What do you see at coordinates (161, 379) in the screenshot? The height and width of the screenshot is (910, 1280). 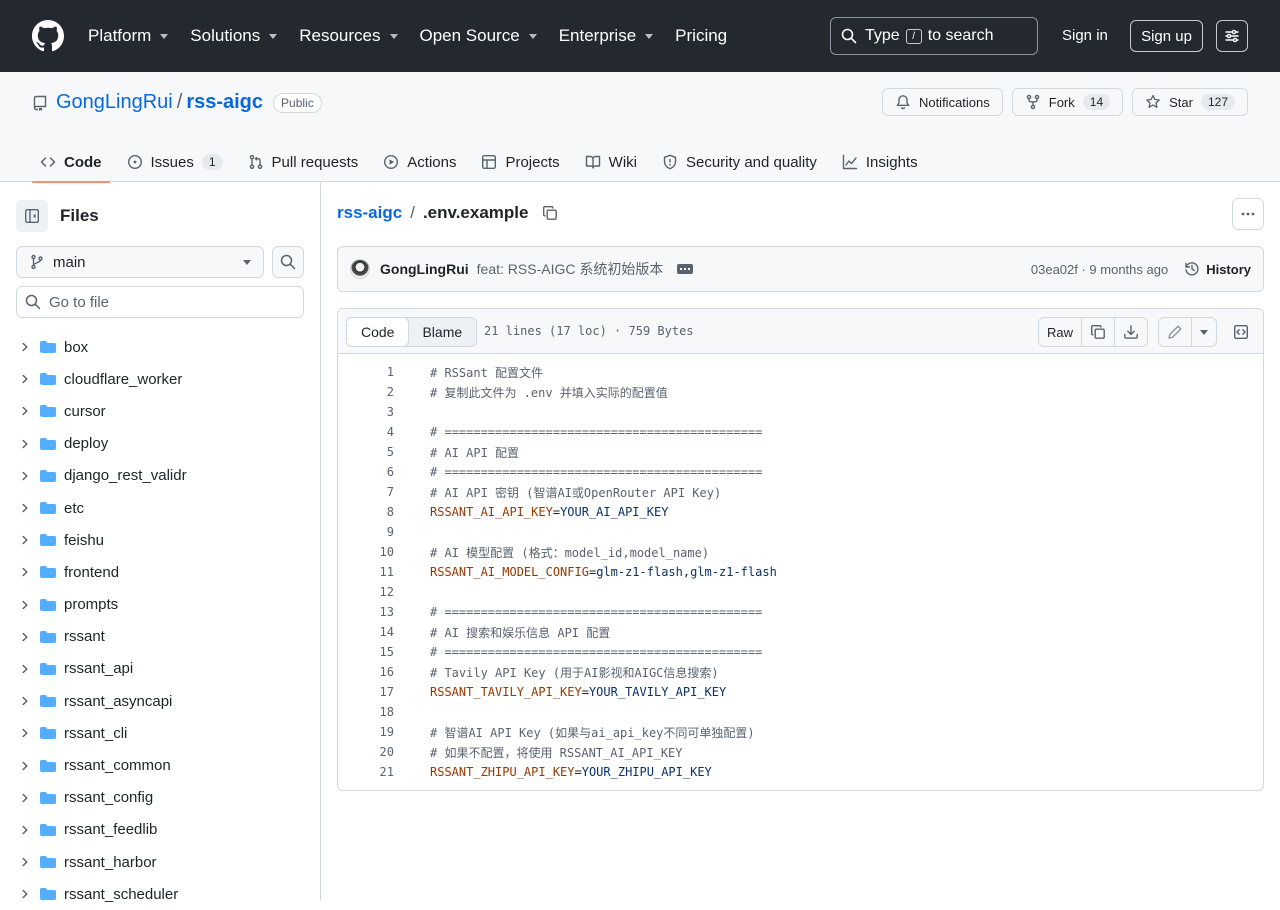 I see `tree-item-cloudflare-worker: cloudflare_worker` at bounding box center [161, 379].